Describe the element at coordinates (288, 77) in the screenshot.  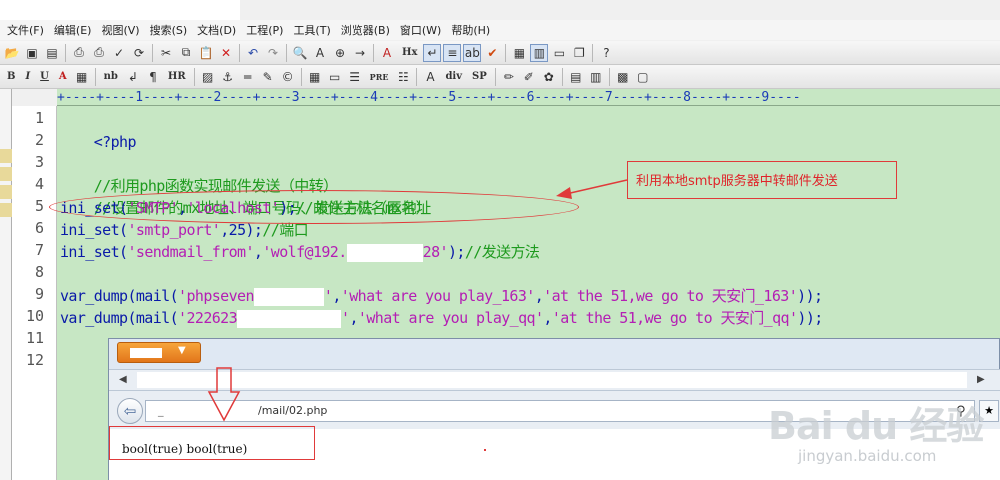
I see `copyright-icon: ©` at that location.